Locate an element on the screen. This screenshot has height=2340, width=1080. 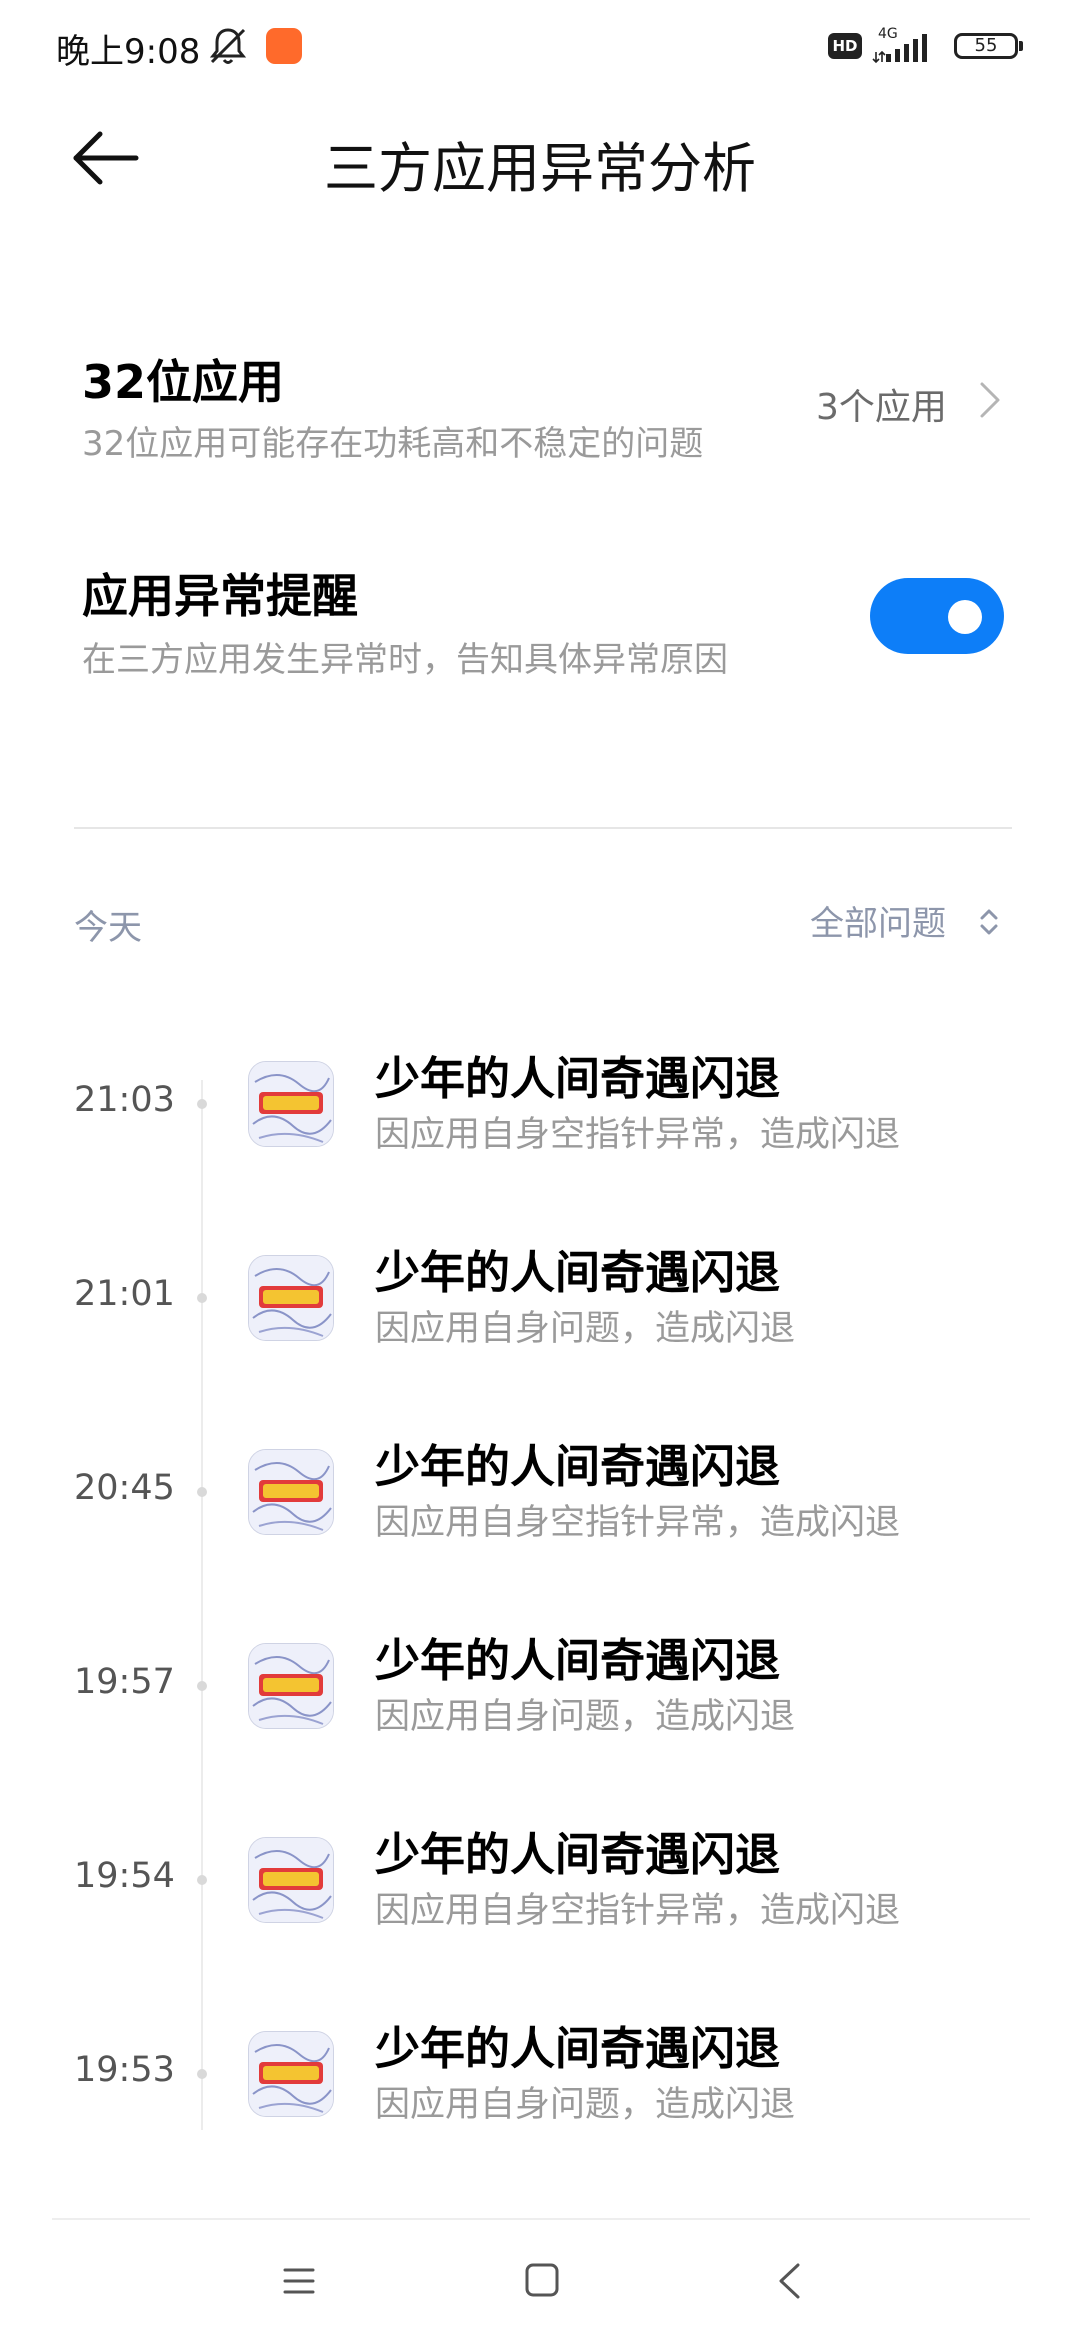
alert-toggle is located at coordinates (937, 616).